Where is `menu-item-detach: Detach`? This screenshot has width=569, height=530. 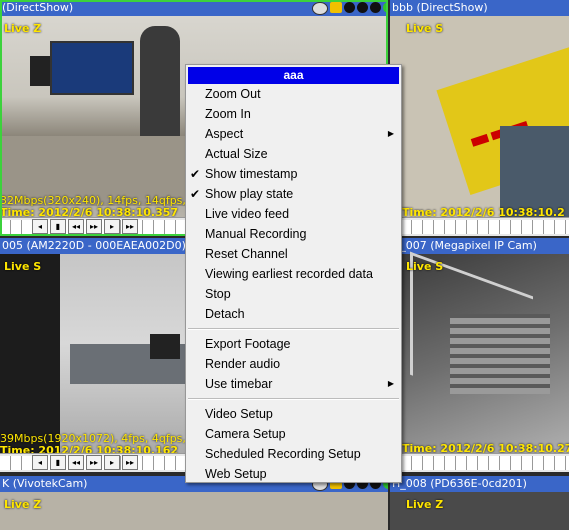
menu-item-detach: Detach is located at coordinates (293, 314).